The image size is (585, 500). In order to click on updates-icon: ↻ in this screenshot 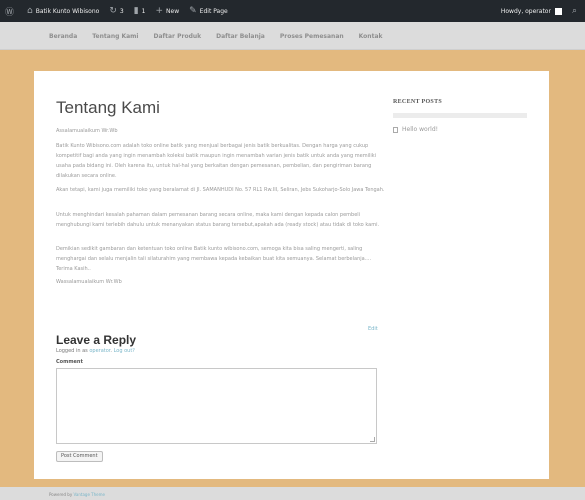, I will do `click(113, 11)`.